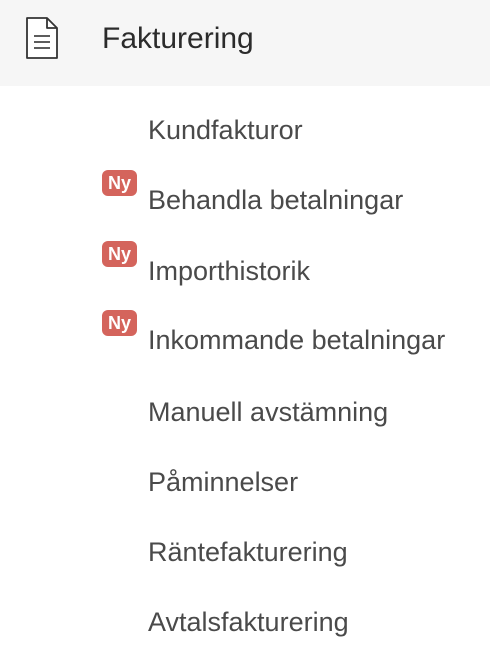  I want to click on menu-item-label: Kundfakturor, so click(225, 130).